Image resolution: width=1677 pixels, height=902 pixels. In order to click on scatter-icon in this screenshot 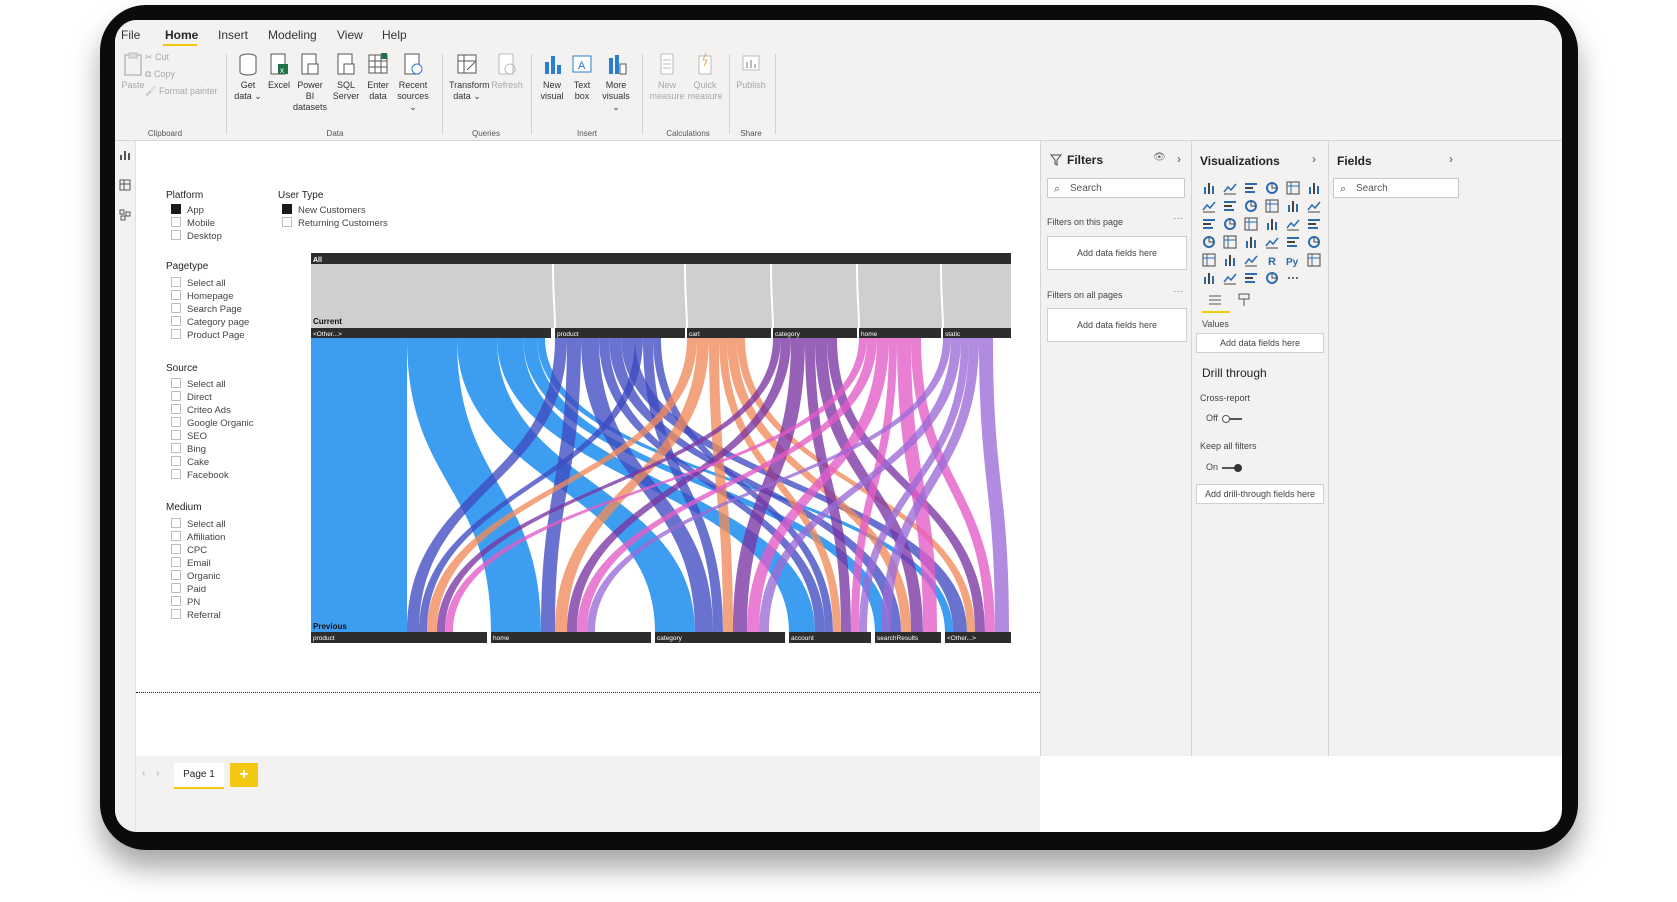, I will do `click(1251, 224)`.